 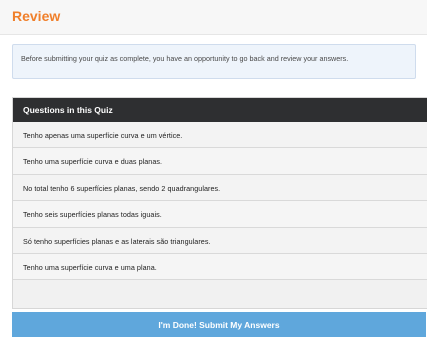 What do you see at coordinates (220, 267) in the screenshot?
I see `question-item: Tenho uma superfície curva e uma plana.` at bounding box center [220, 267].